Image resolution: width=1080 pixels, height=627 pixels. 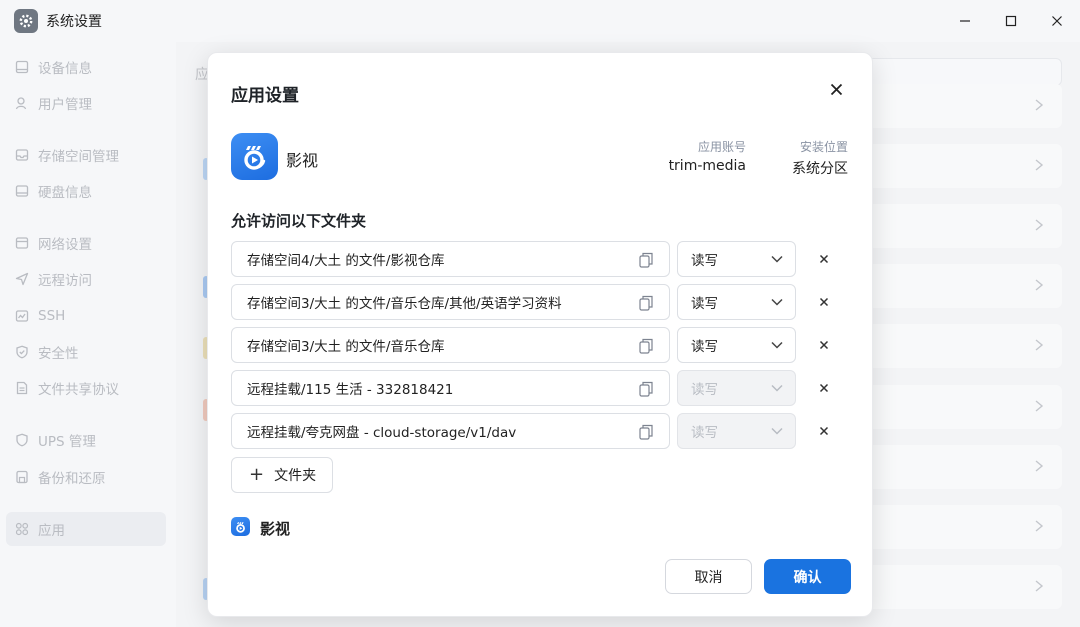 I want to click on monitor-icon, so click(x=22, y=67).